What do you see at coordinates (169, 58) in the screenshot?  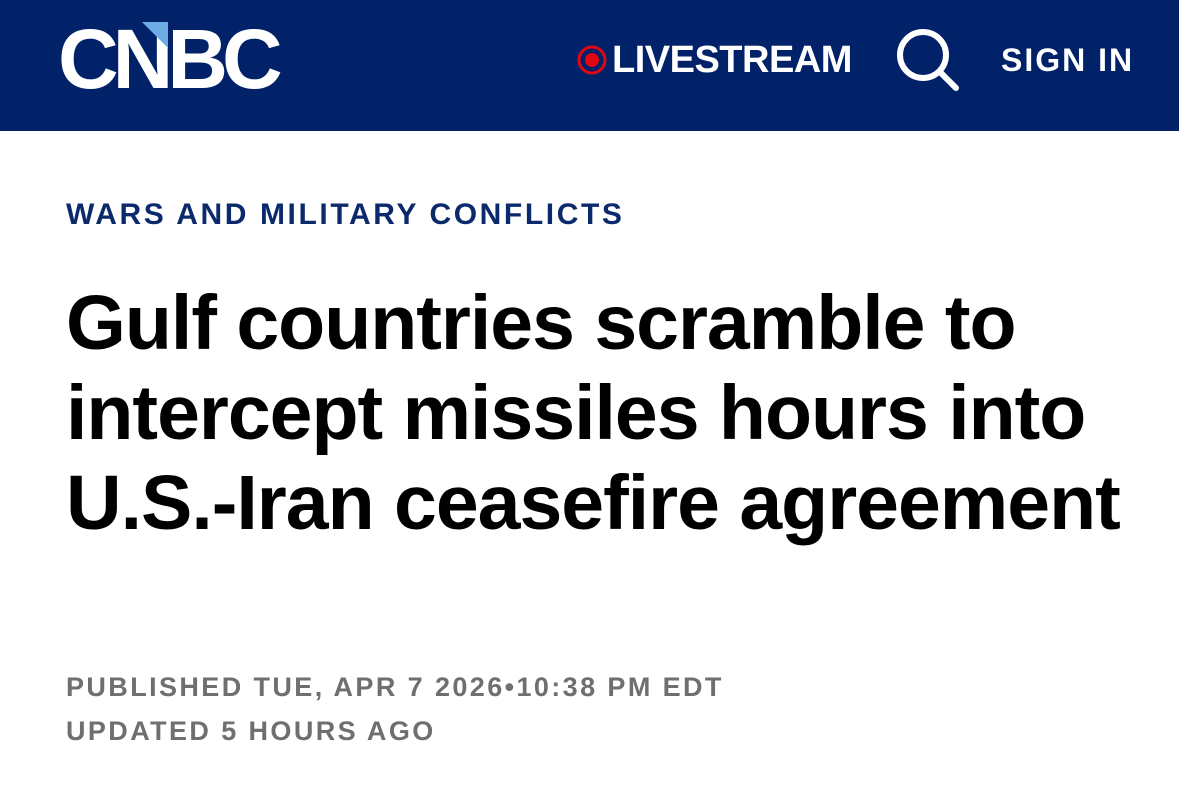 I see `svg-text: CNBC` at bounding box center [169, 58].